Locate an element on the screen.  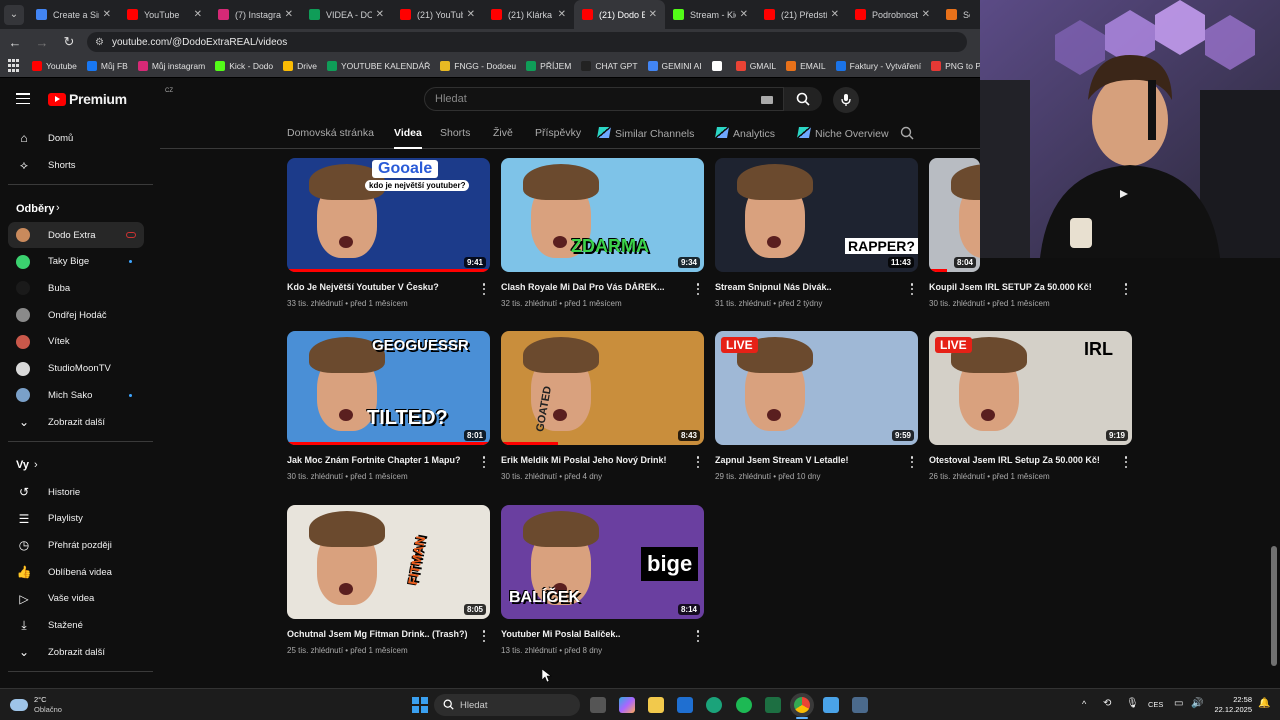
video-title: Erik Meldik Mi Poslal Jeho Nový Drink! is located at coordinates (591, 460).